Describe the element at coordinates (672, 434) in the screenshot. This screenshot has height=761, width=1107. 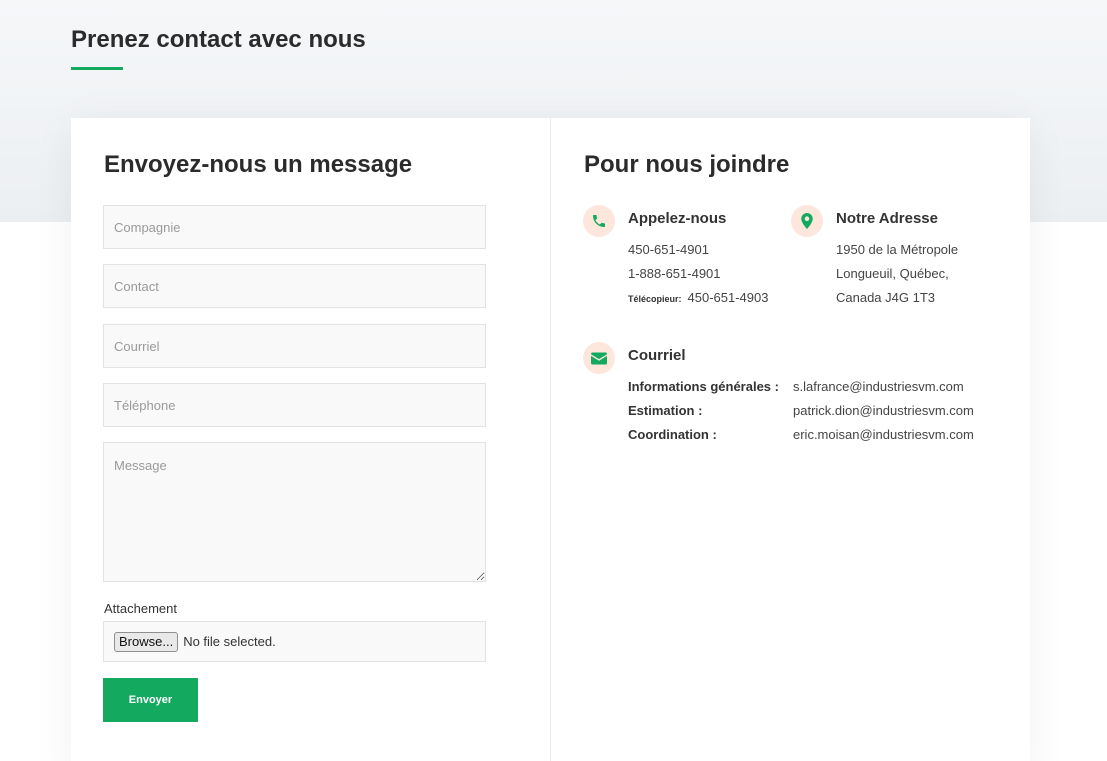
I see `email-label-coordination: Coordination :` at that location.